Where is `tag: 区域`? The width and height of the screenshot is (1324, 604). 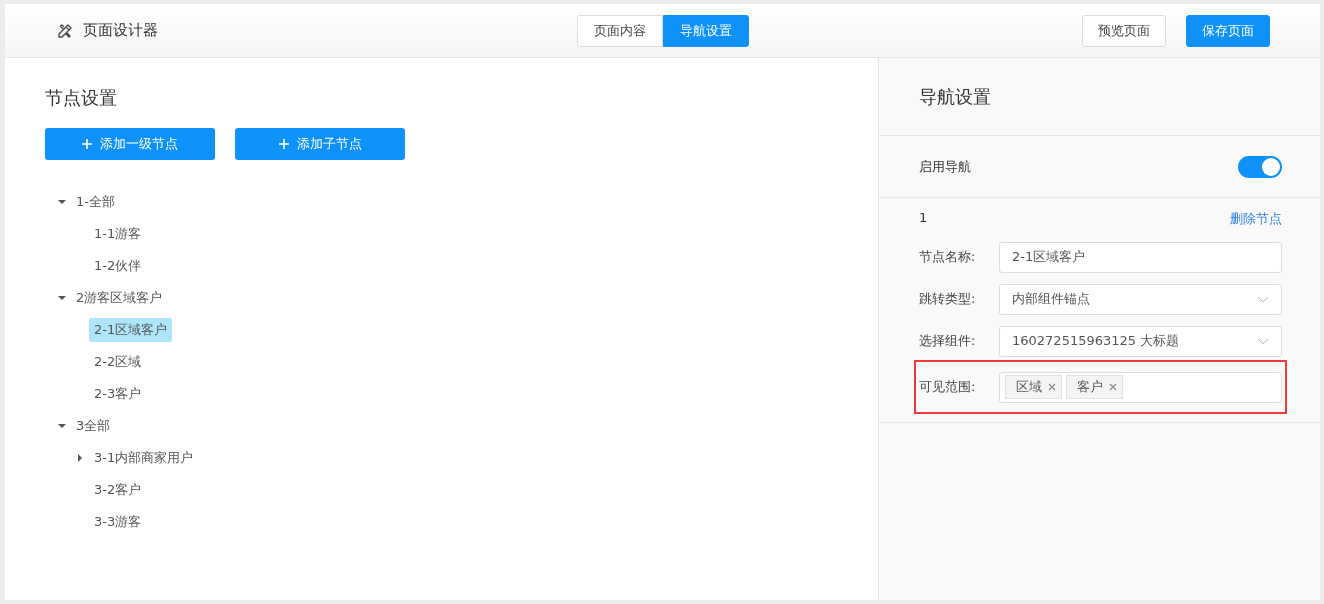
tag: 区域 is located at coordinates (1033, 387).